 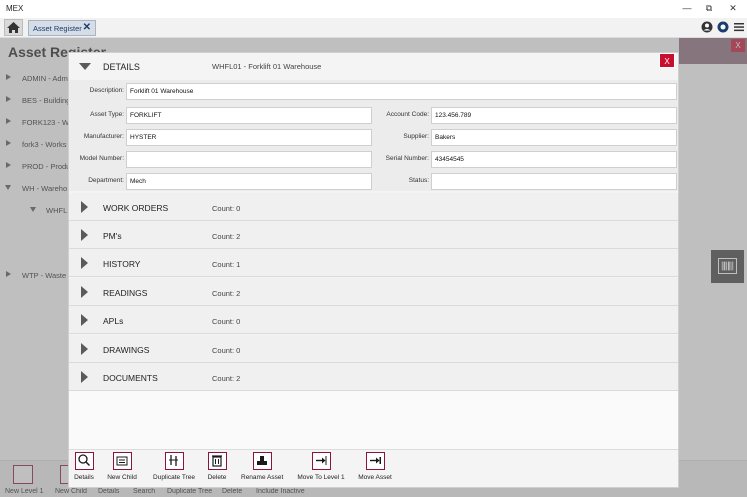 What do you see at coordinates (125, 293) in the screenshot?
I see `section-title: READINGS` at bounding box center [125, 293].